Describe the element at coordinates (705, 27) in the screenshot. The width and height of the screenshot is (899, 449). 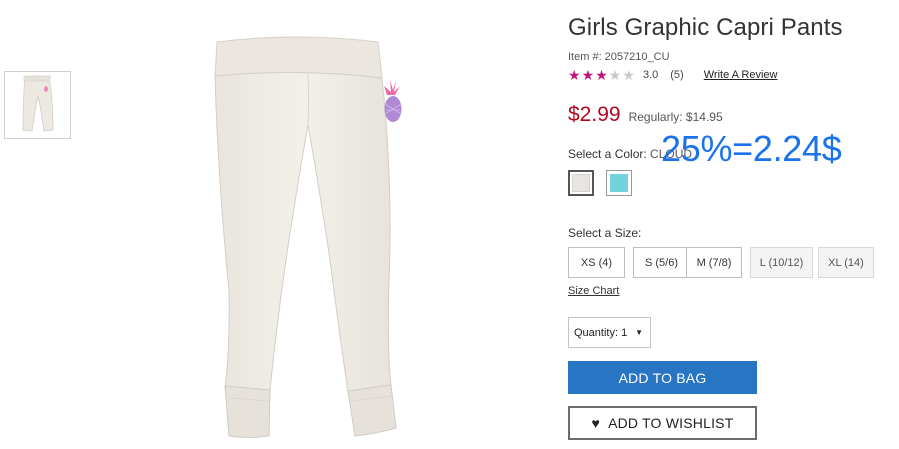
I see `product-title: Girls Graphic Capri Pants` at that location.